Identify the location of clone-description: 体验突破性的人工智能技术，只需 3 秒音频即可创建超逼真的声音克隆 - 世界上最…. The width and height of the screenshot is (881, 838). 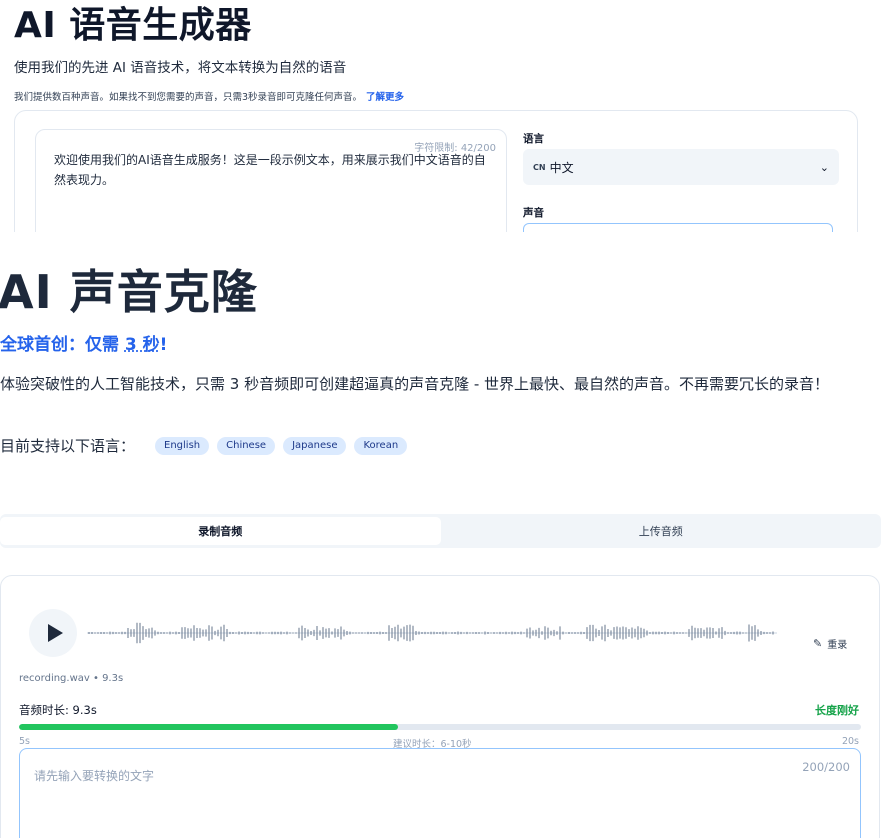
(415, 384).